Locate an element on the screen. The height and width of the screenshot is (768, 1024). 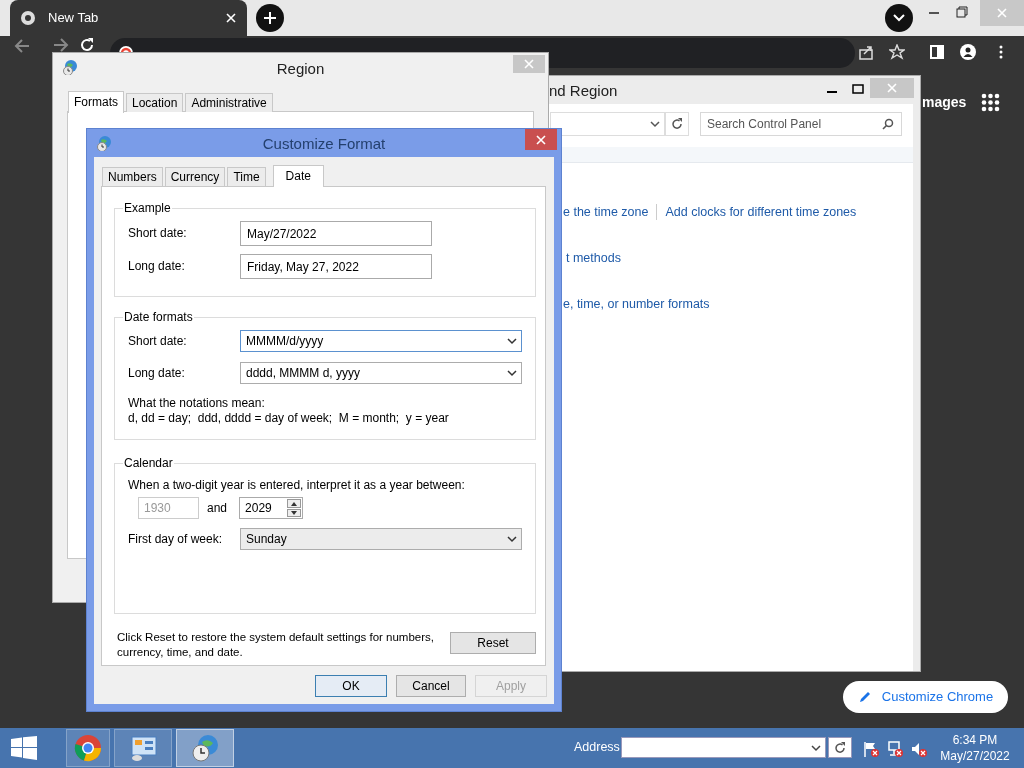
page-link: mages is located at coordinates (944, 102).